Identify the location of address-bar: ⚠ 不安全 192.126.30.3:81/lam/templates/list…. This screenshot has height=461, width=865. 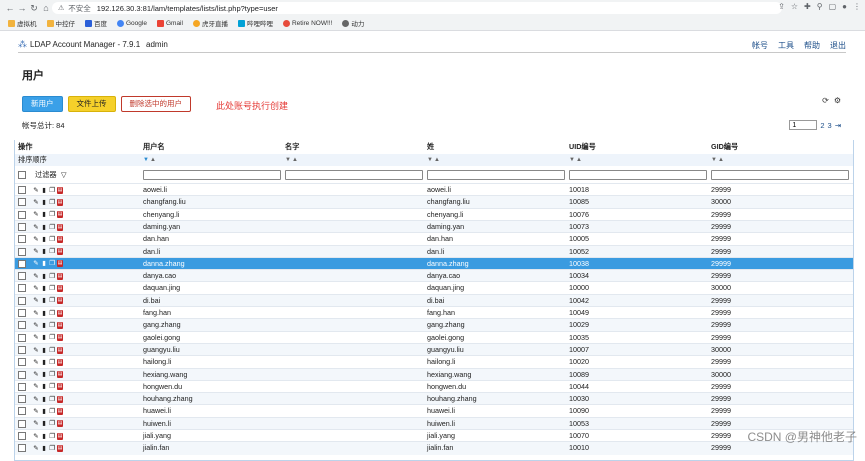
(417, 8).